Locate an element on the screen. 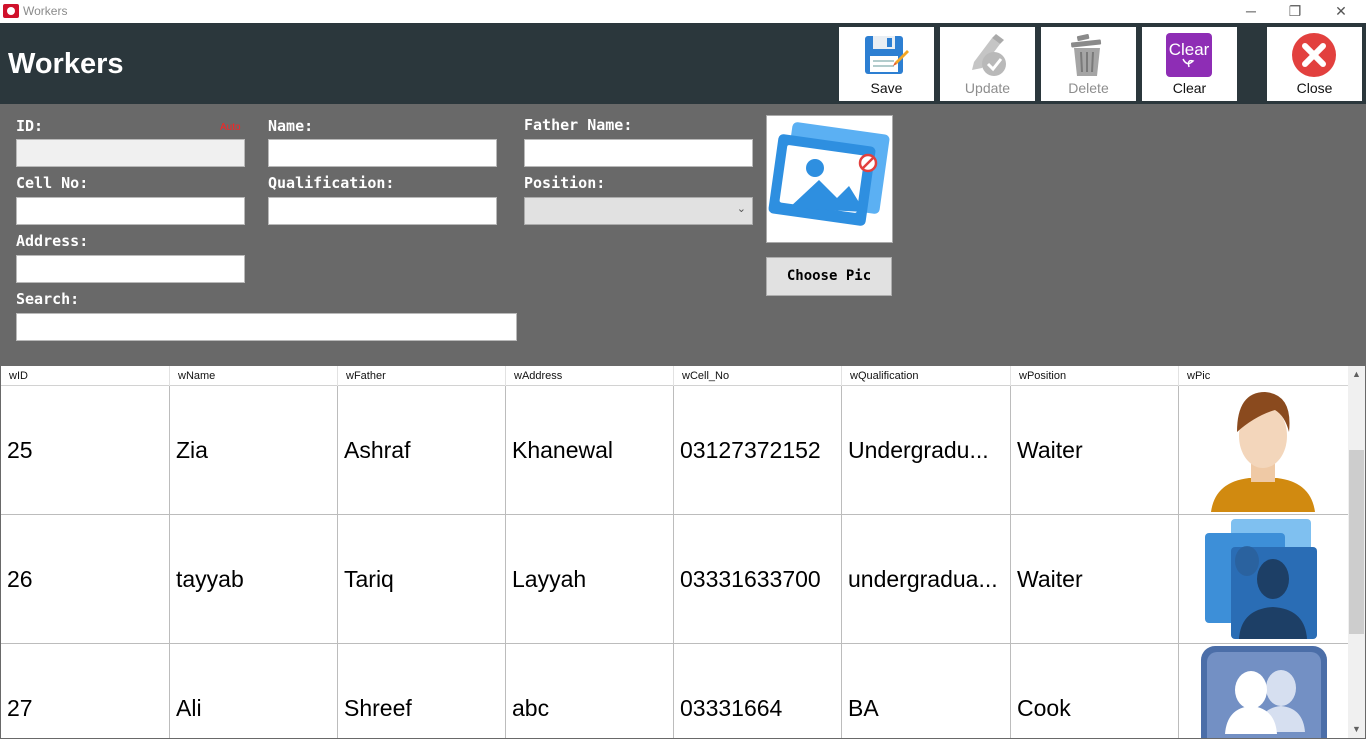 The height and width of the screenshot is (739, 1366). save-button: Save is located at coordinates (886, 64).